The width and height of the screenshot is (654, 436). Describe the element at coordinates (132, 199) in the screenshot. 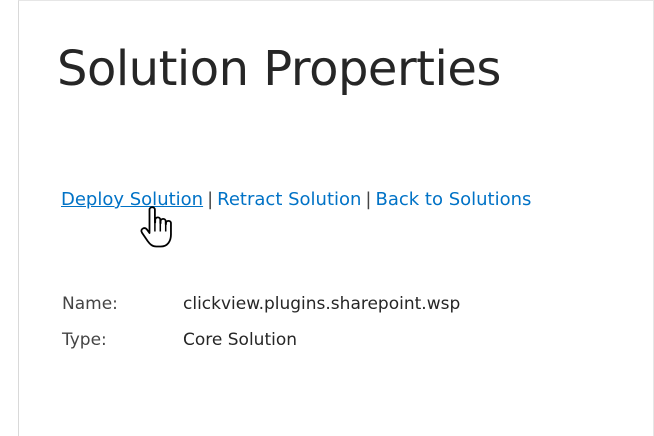

I see `deploy-solution-link: Deploy Solution` at that location.